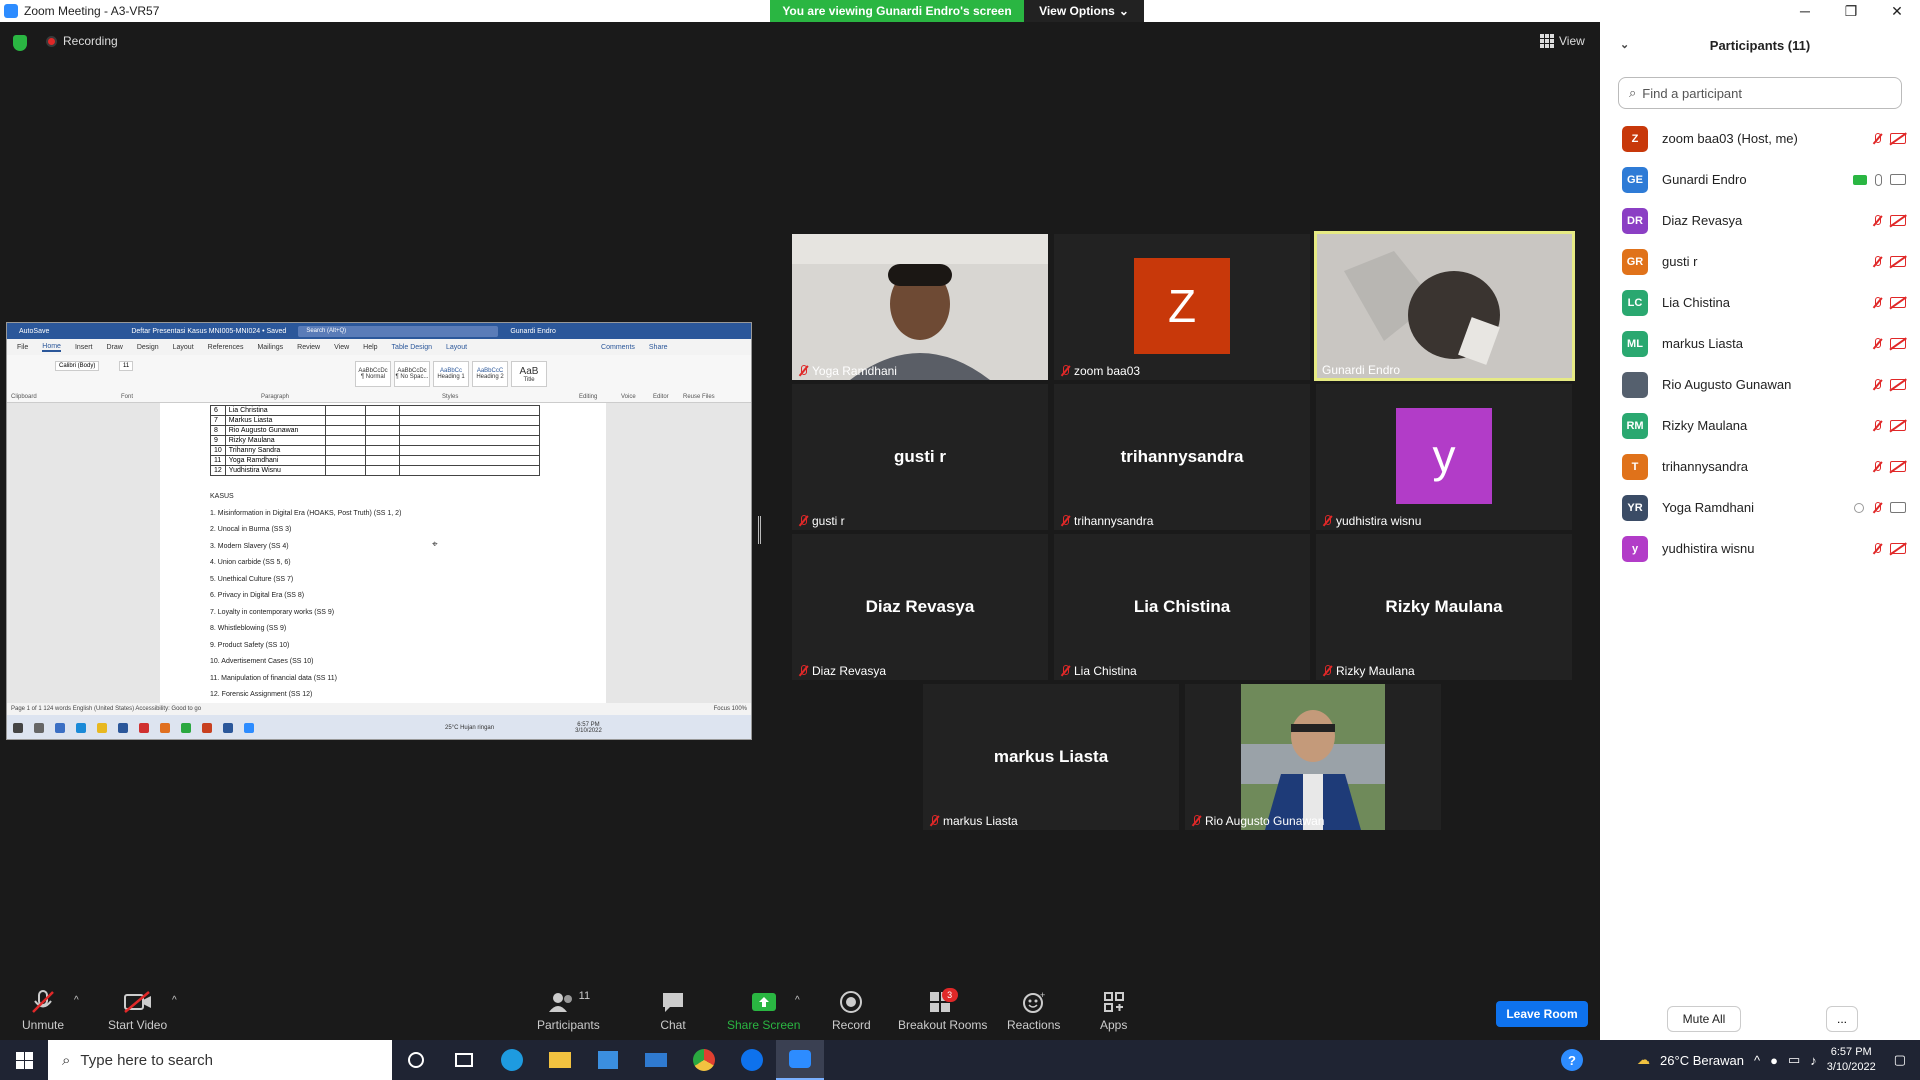 This screenshot has height=1080, width=1920. I want to click on restore-button: ❐, so click(1851, 11).